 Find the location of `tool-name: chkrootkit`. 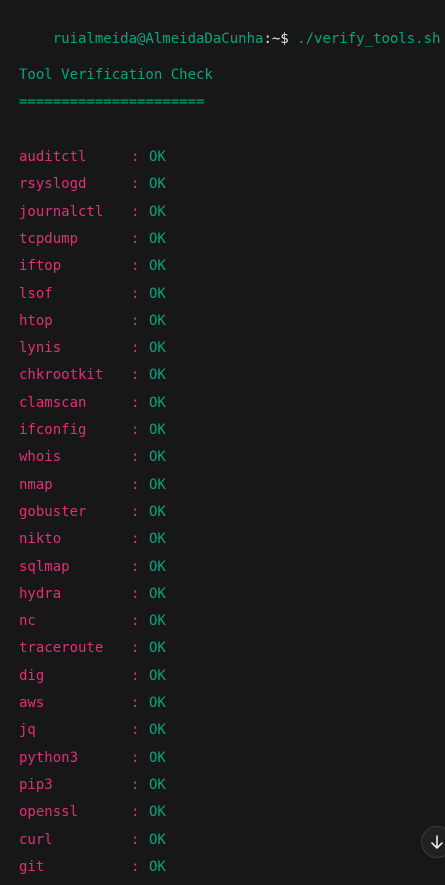

tool-name: chkrootkit is located at coordinates (61, 375).